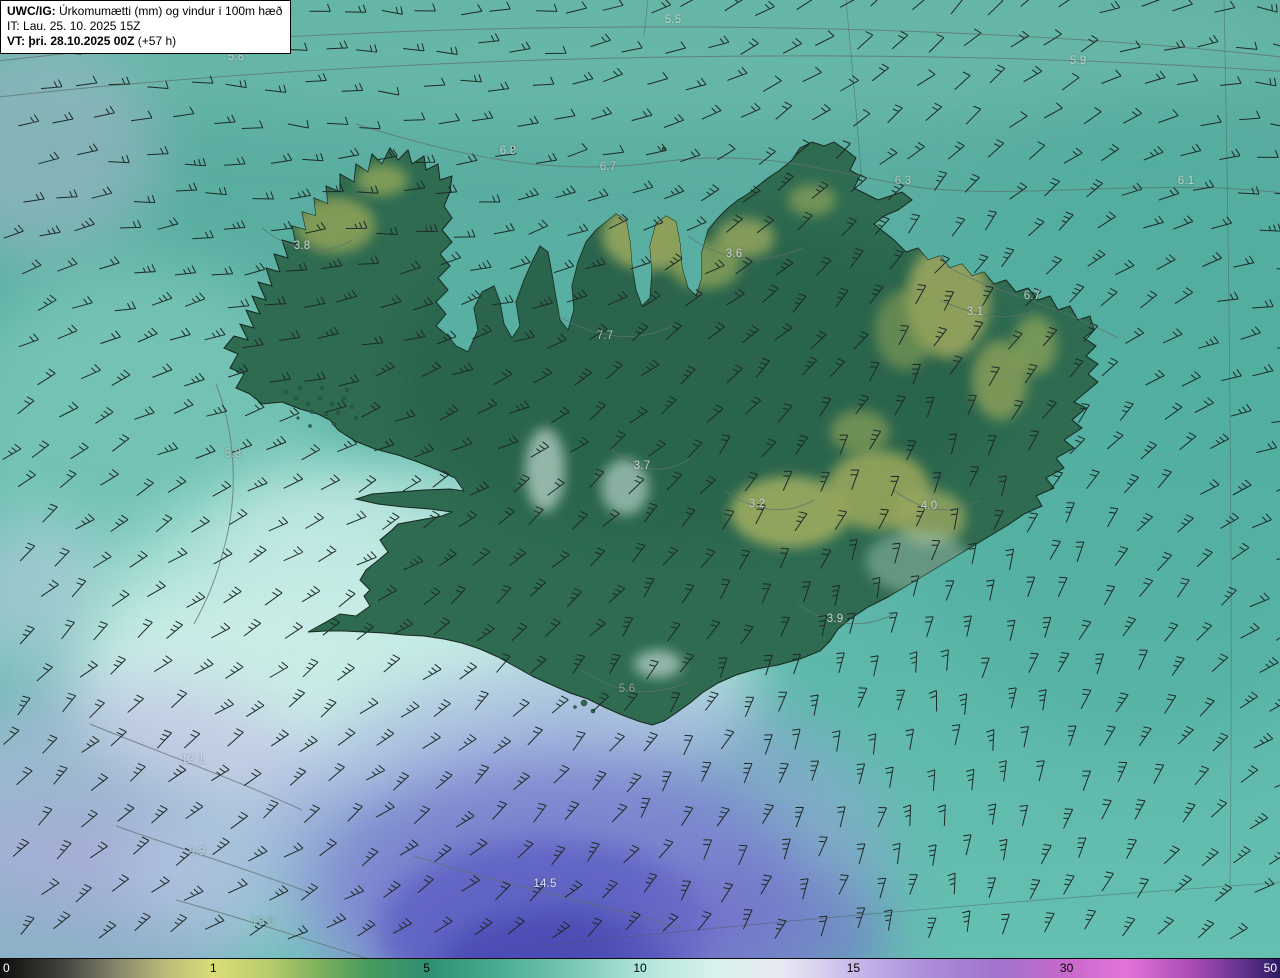 This screenshot has height=978, width=1280. What do you see at coordinates (213, 968) in the screenshot?
I see `colorbar-tick-label: 1` at bounding box center [213, 968].